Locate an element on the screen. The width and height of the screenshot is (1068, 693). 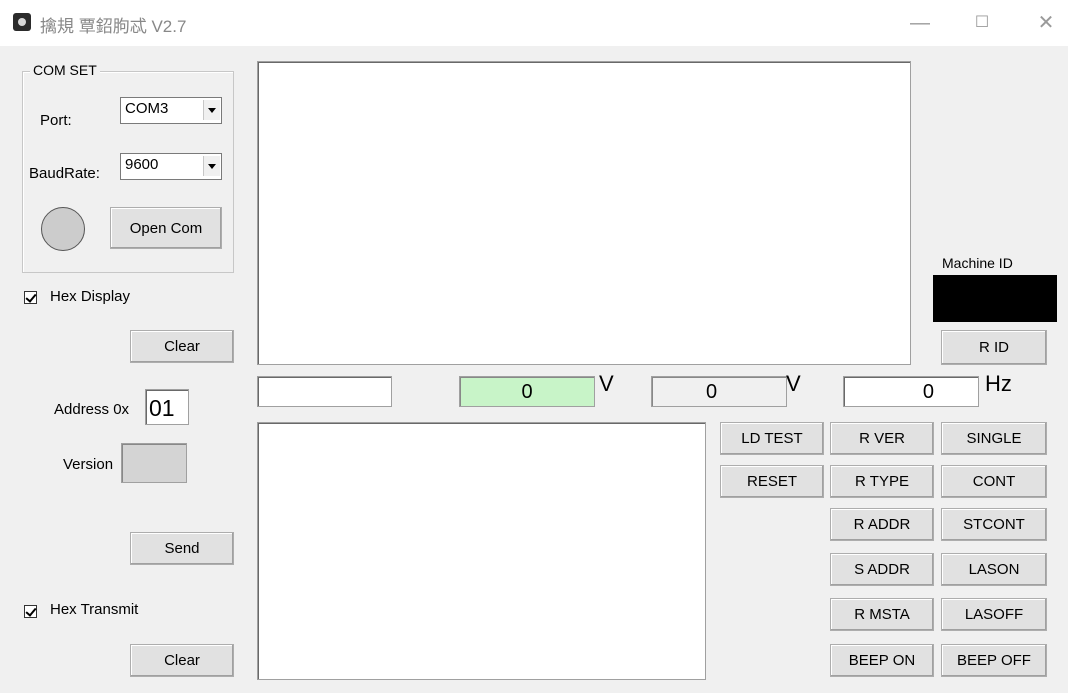
hex-transmit-label: Hex Transmit is located at coordinates (94, 609).